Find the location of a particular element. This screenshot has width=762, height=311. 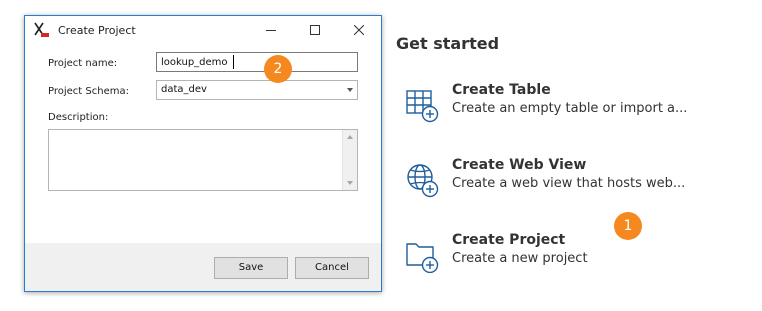

create-project-description: Create a new project is located at coordinates (520, 258).